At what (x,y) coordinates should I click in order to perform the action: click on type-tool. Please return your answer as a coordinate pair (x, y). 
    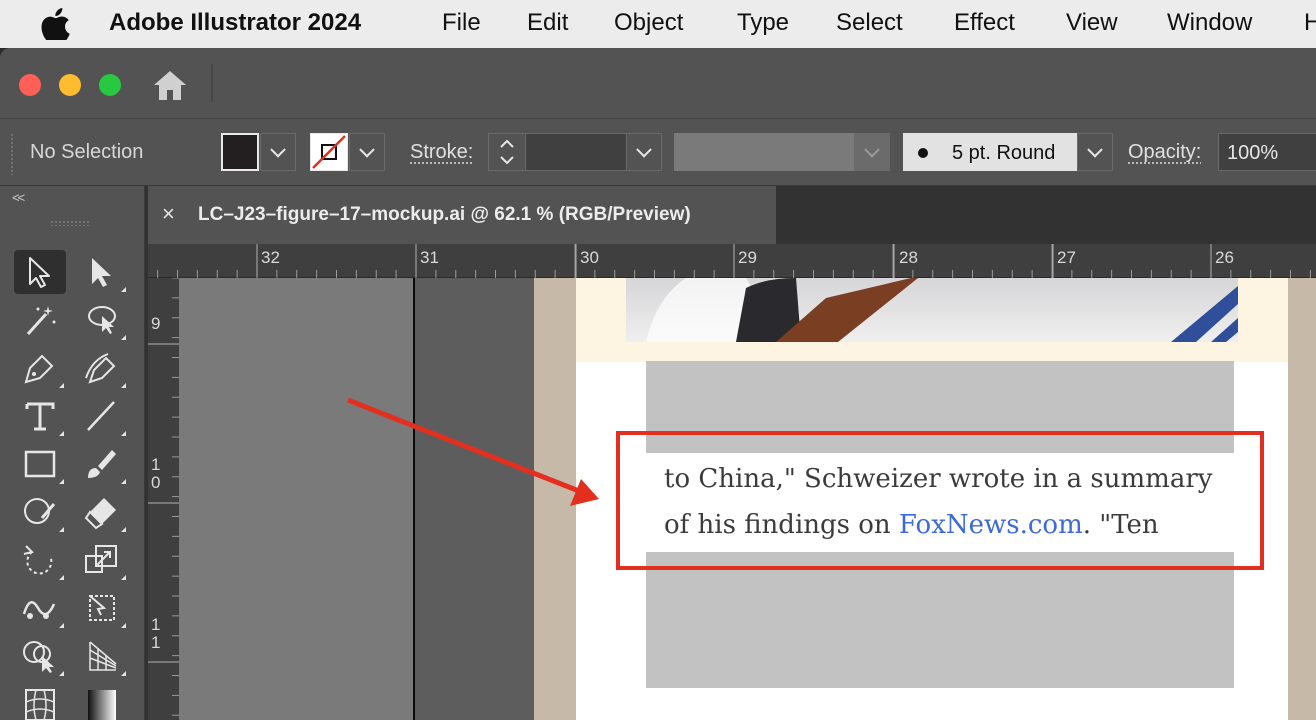
    Looking at the image, I should click on (40, 416).